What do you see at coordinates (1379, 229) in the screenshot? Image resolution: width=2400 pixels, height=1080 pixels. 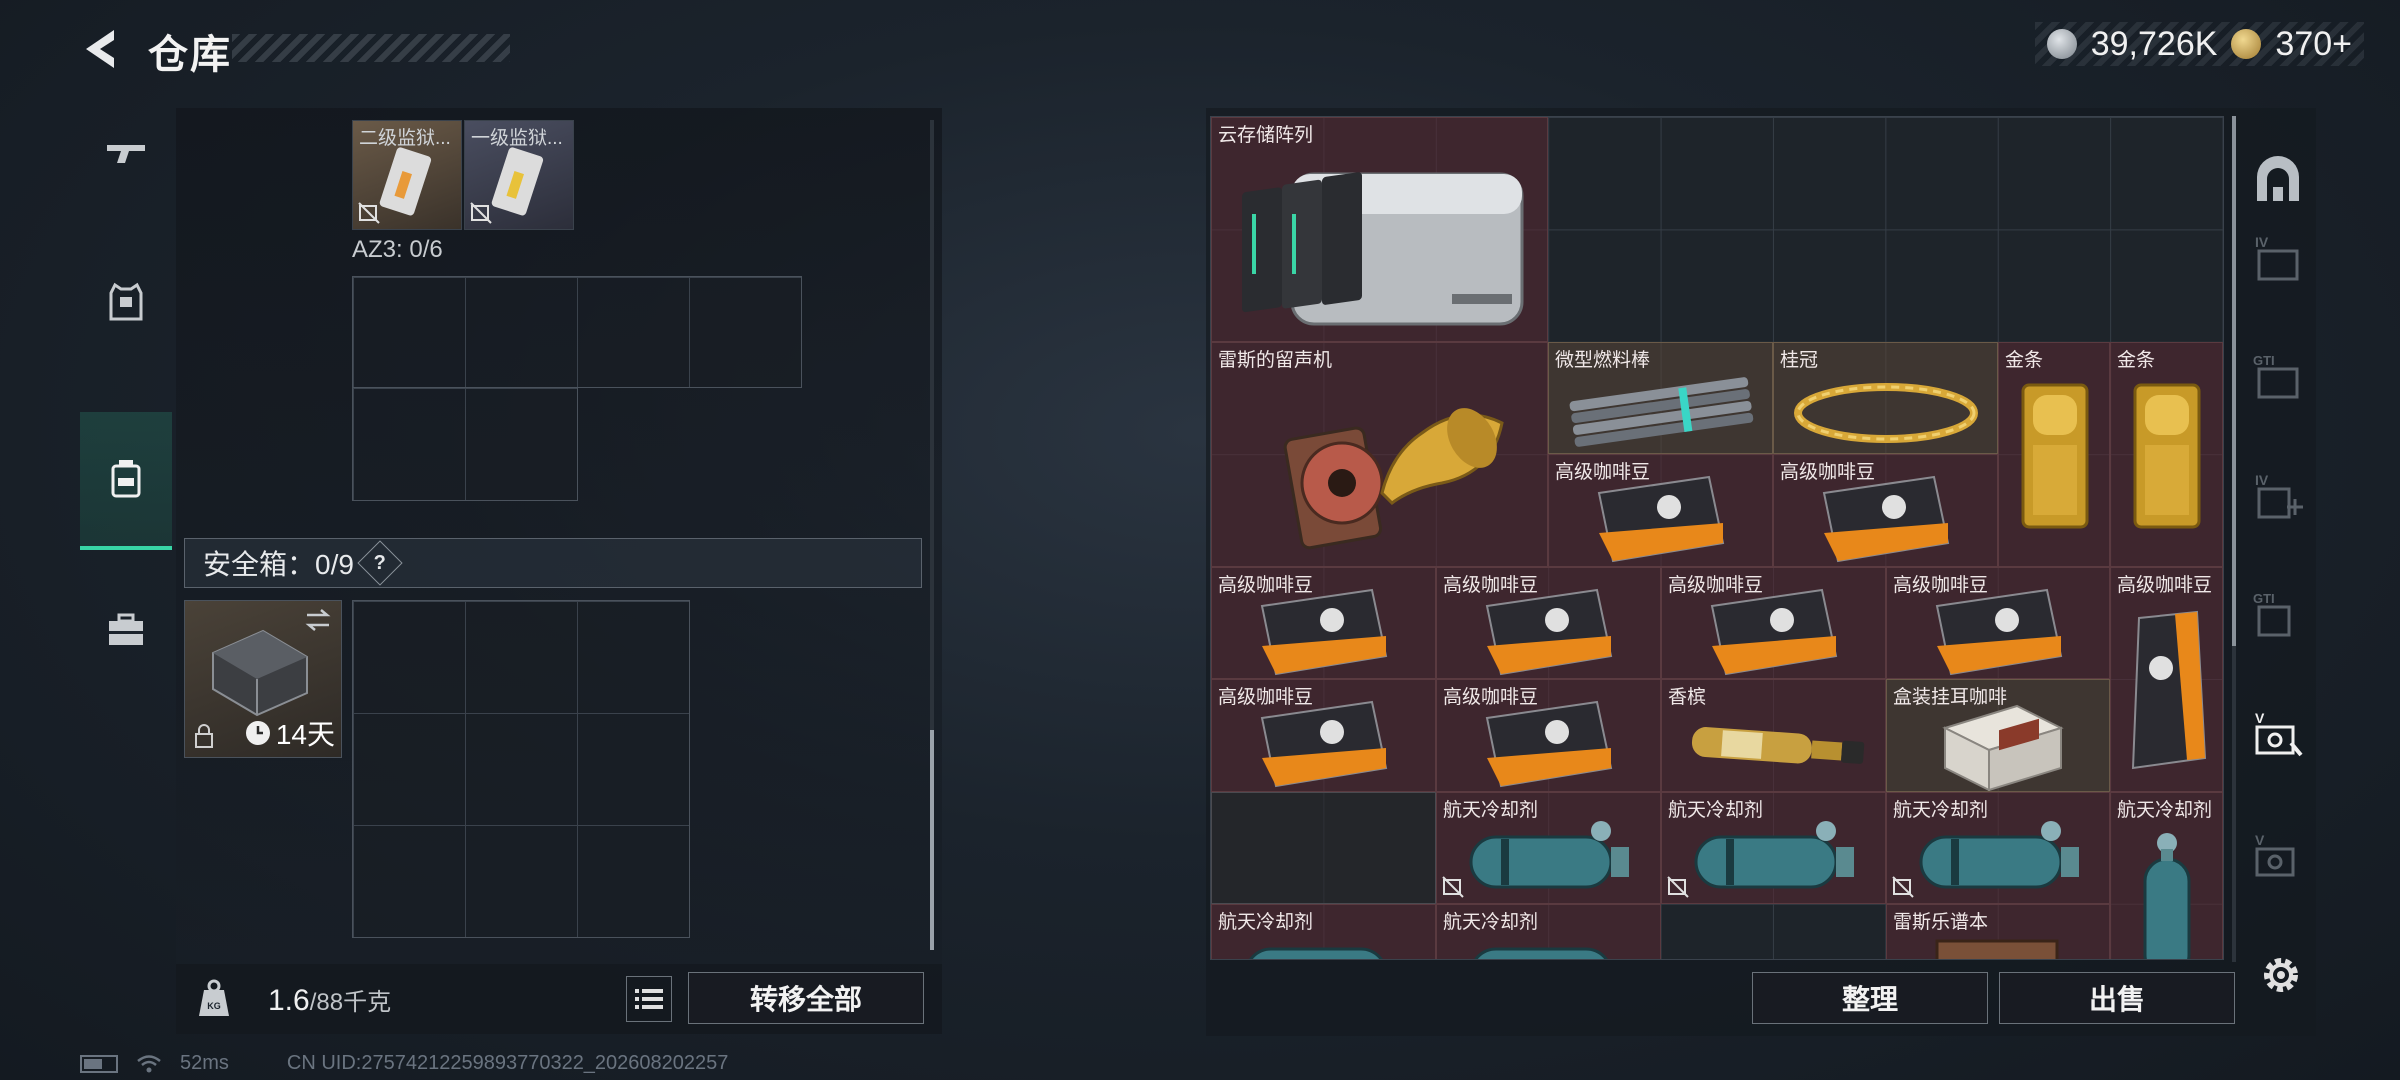 I see `item-cloud-storage-array: 云存储阵列` at bounding box center [1379, 229].